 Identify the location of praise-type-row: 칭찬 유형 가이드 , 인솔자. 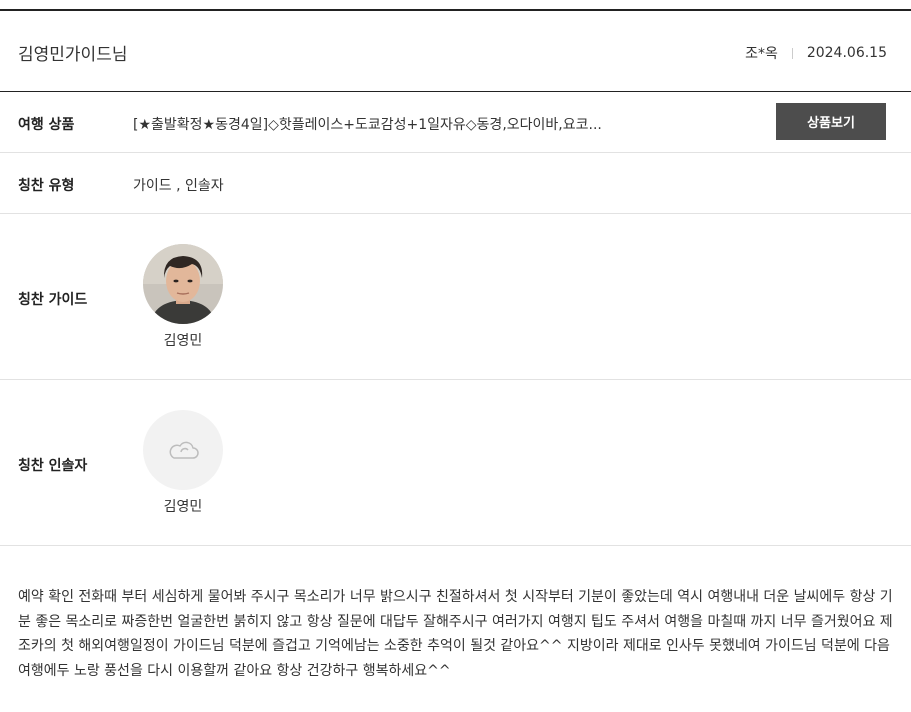
(455, 183).